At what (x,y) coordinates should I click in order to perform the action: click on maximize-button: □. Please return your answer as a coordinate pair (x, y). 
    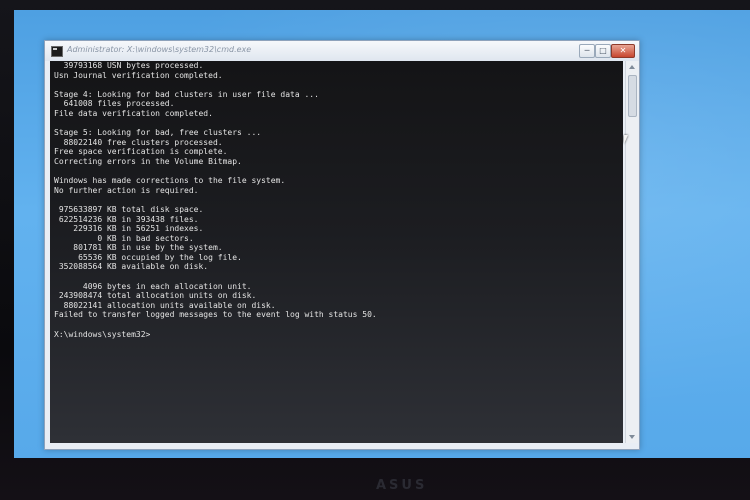
    Looking at the image, I should click on (603, 51).